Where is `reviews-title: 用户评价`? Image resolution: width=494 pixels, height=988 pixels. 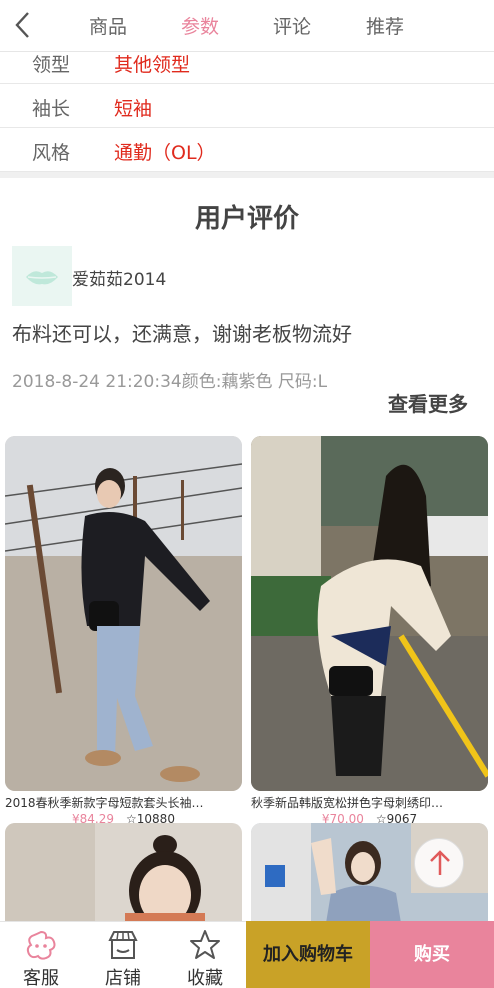 reviews-title: 用户评价 is located at coordinates (246, 219).